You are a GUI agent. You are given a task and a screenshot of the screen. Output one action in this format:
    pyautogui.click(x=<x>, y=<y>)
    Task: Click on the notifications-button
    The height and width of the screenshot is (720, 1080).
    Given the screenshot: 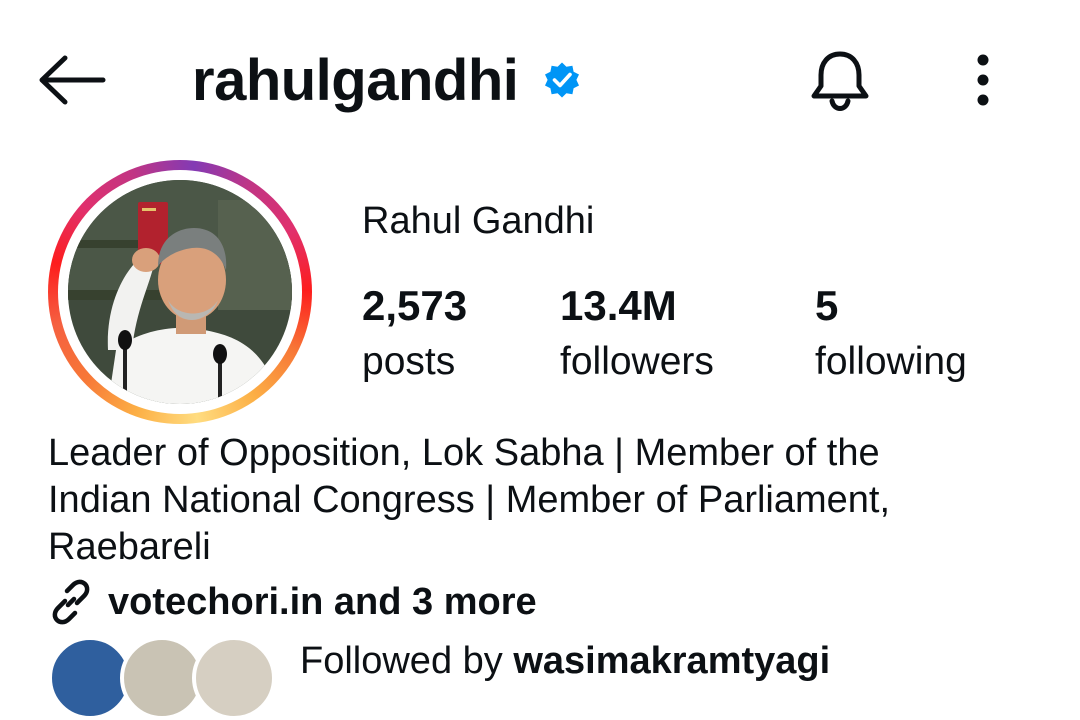 What is the action you would take?
    pyautogui.click(x=840, y=80)
    